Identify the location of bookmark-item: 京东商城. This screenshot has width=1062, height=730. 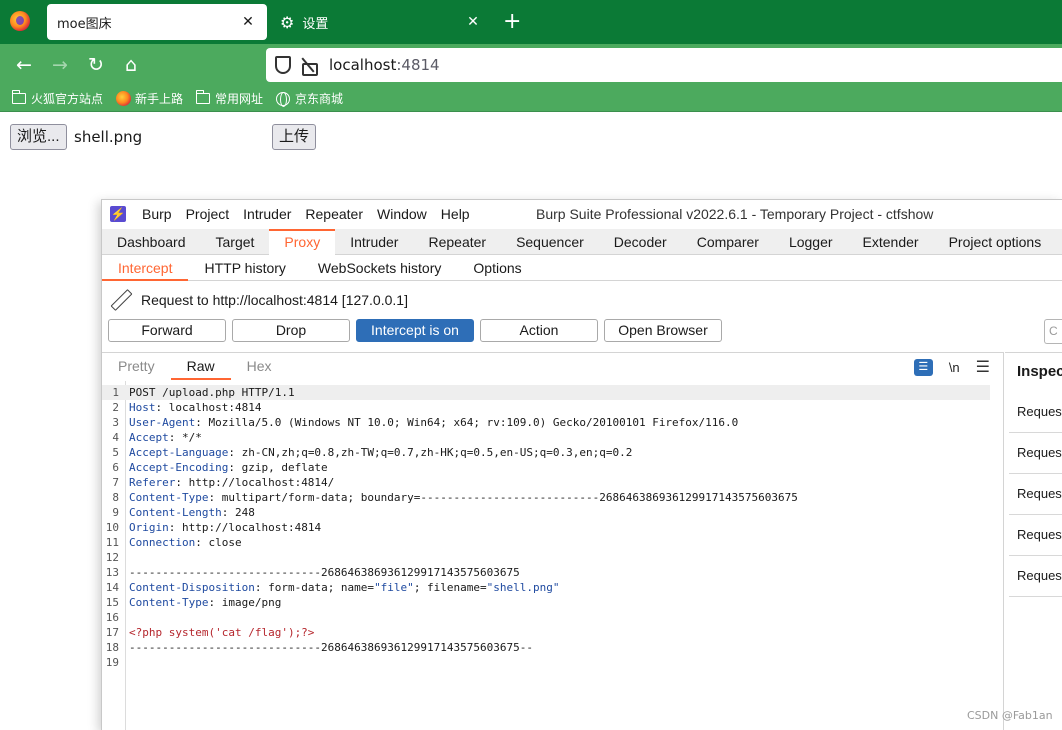
(309, 98).